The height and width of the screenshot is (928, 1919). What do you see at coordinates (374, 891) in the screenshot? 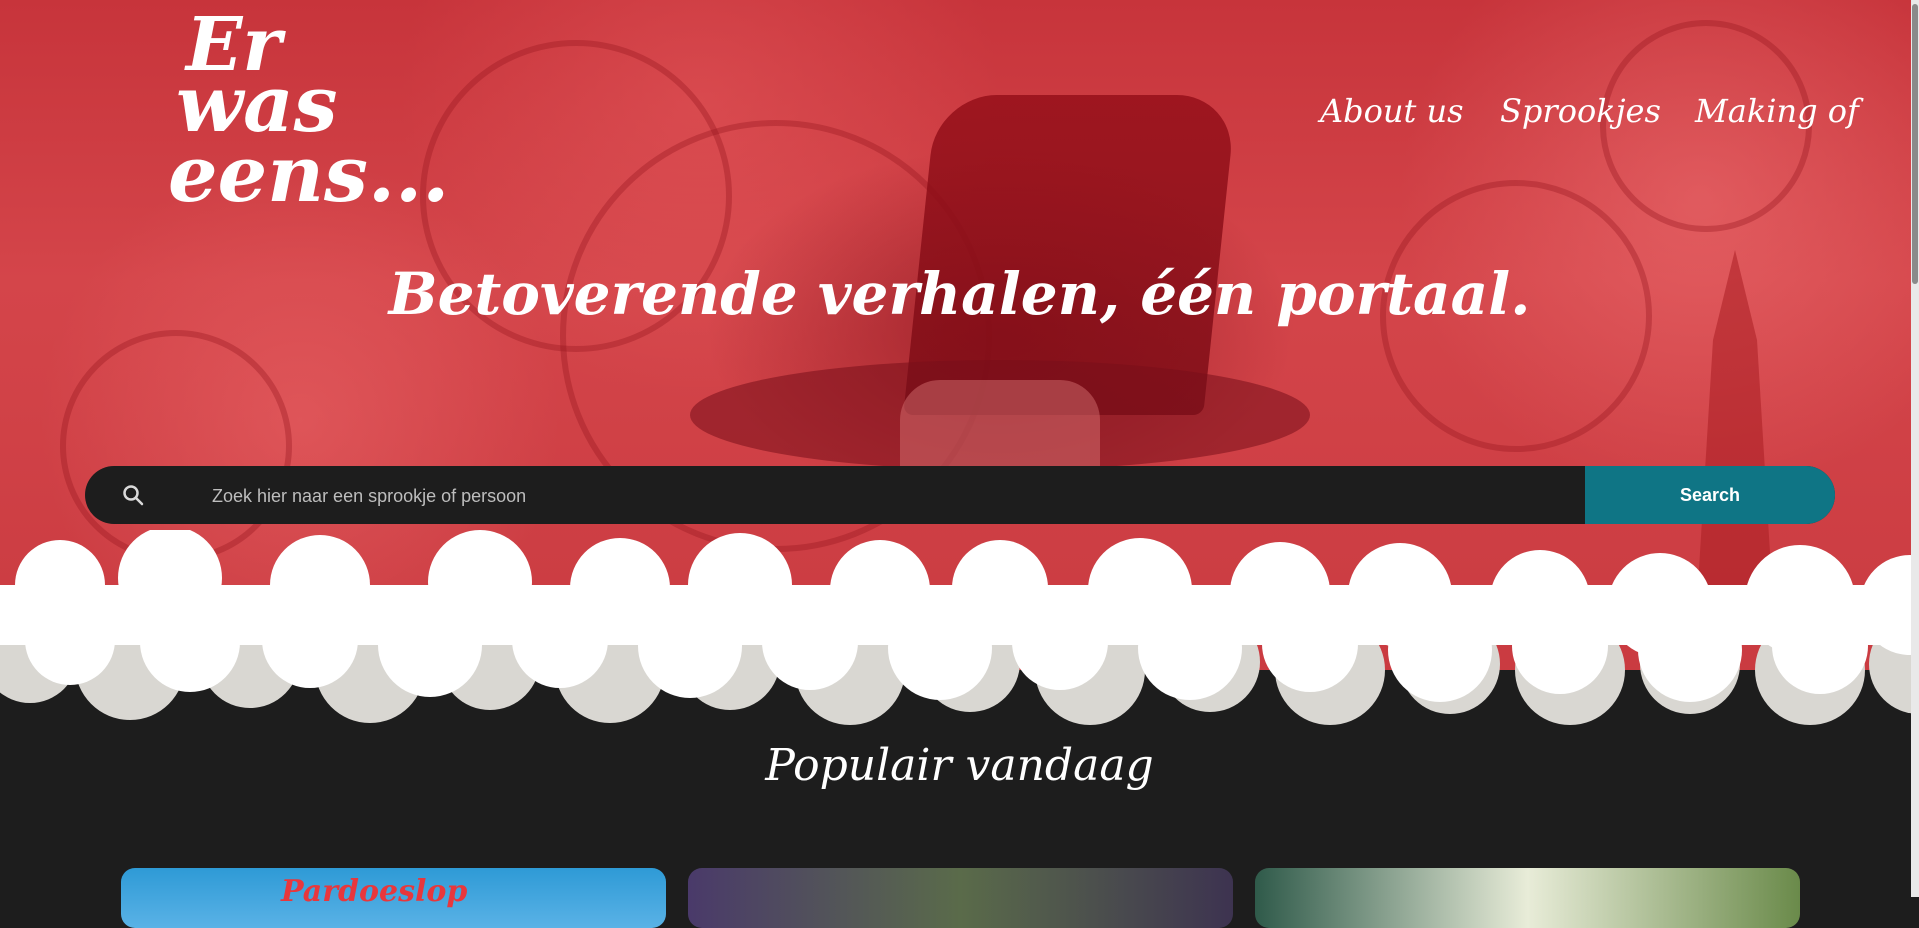
I see `story-card-title: Pardoeslop` at bounding box center [374, 891].